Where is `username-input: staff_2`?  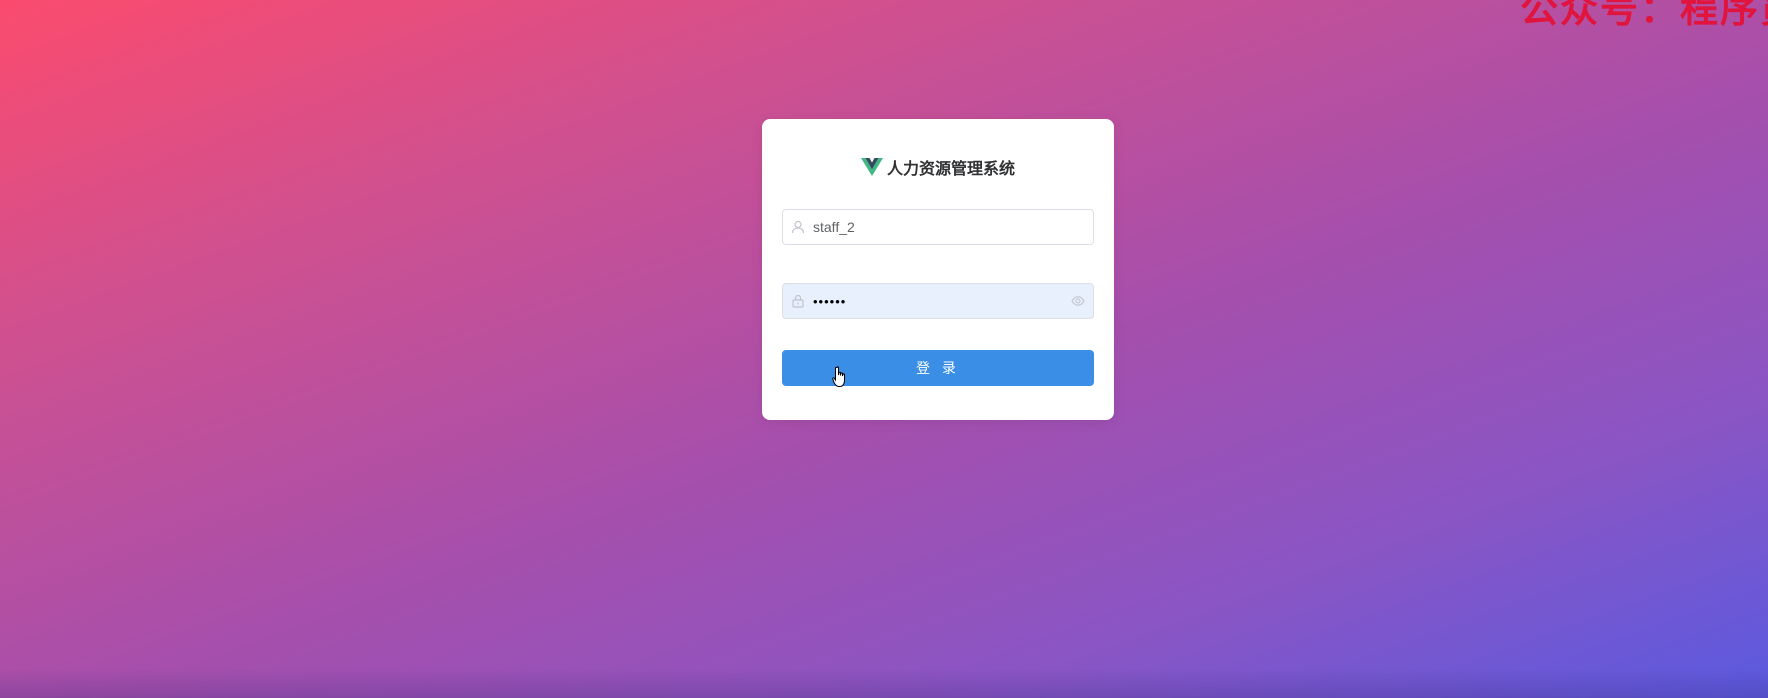
username-input: staff_2 is located at coordinates (953, 227).